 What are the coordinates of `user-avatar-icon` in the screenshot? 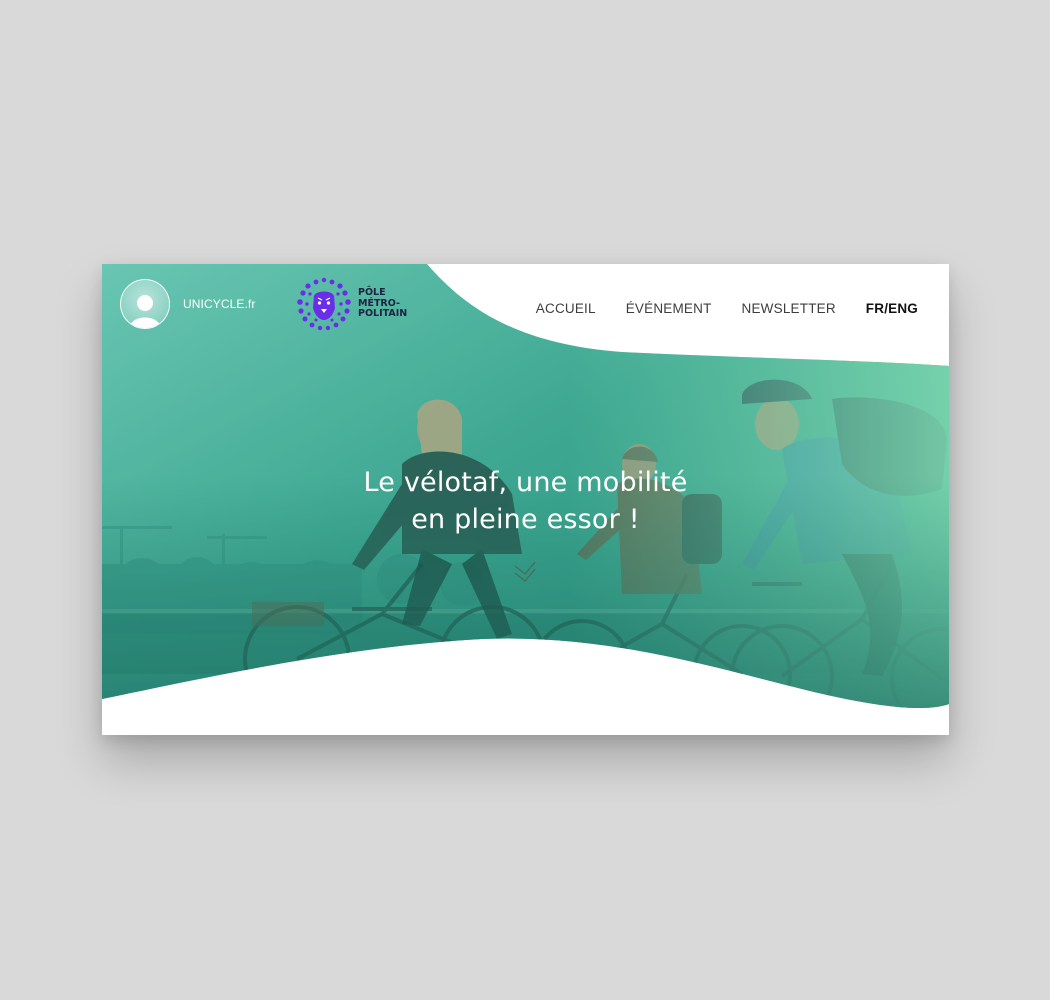 It's located at (145, 304).